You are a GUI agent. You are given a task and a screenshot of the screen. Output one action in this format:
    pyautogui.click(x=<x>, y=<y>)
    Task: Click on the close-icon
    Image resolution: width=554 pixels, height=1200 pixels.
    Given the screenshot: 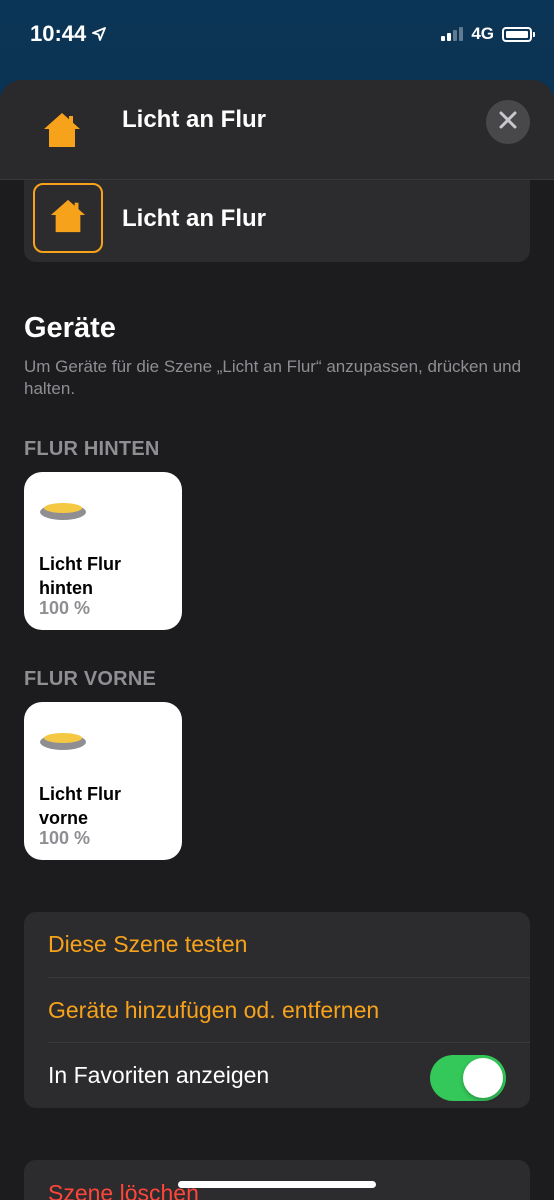 What is the action you would take?
    pyautogui.click(x=508, y=122)
    